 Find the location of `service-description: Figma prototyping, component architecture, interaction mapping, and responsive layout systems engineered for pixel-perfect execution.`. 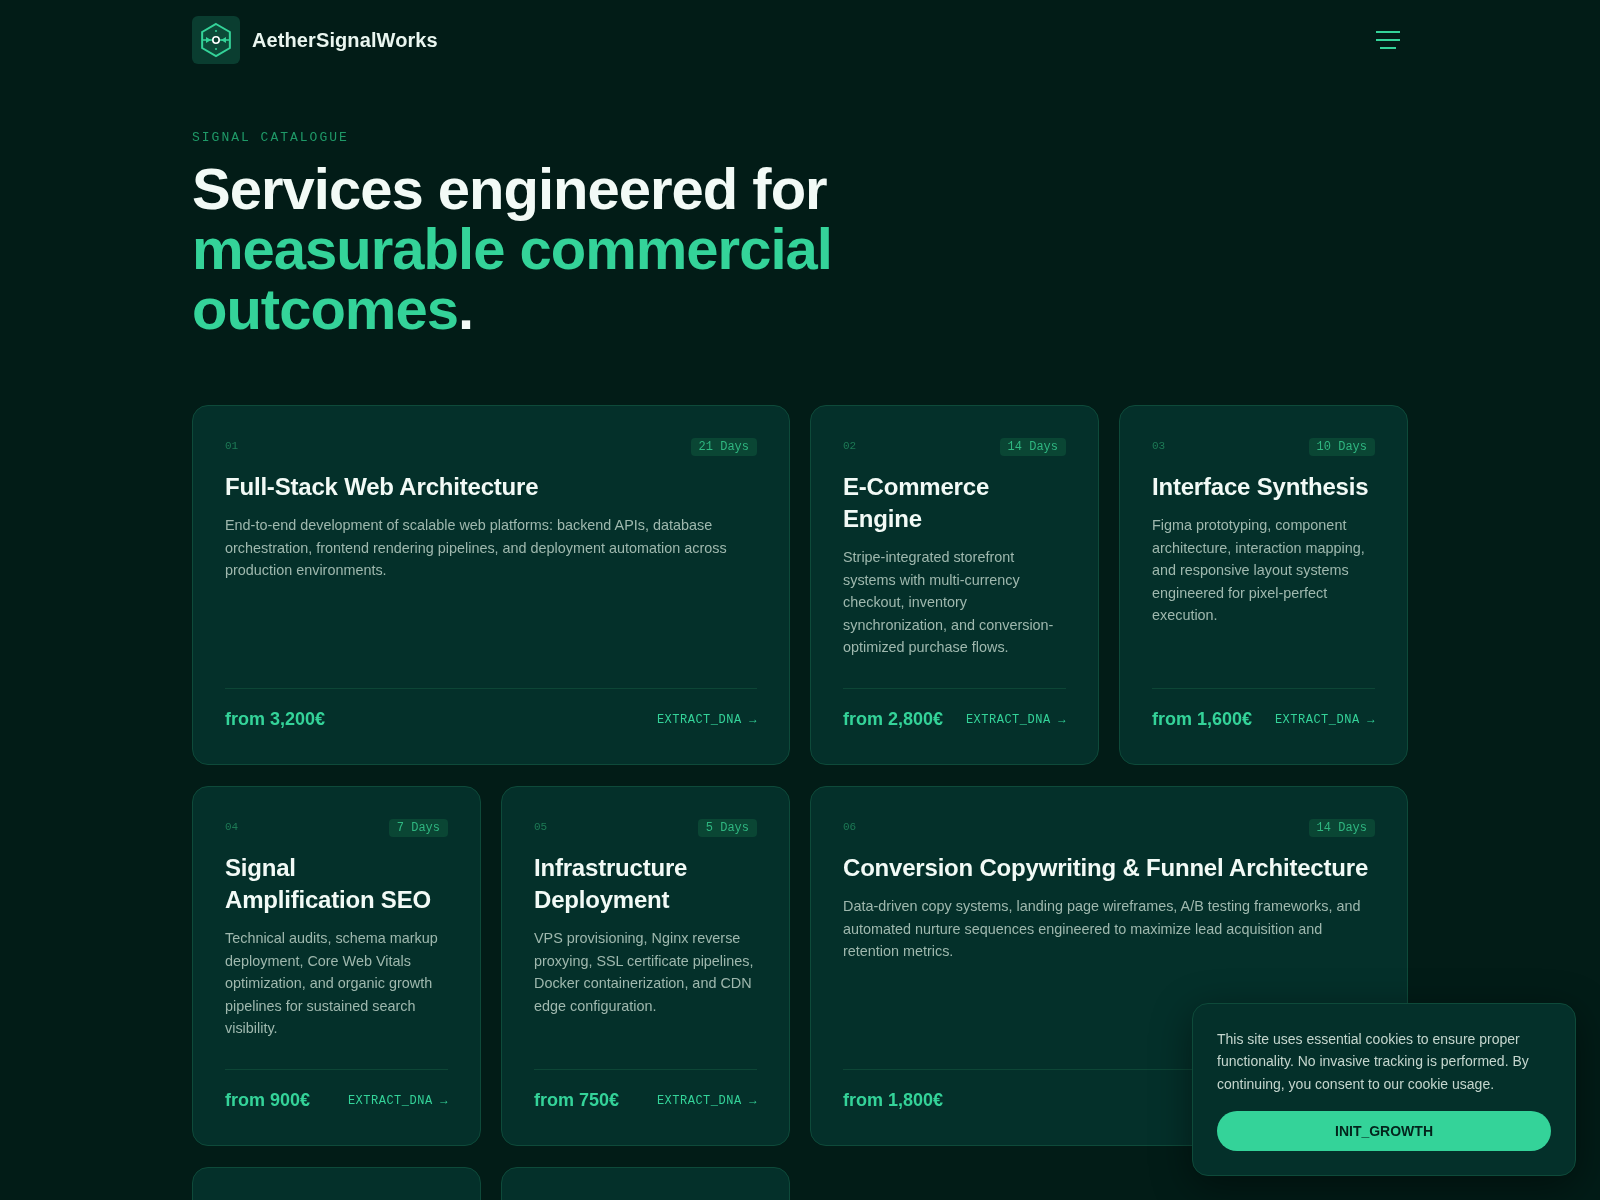

service-description: Figma prototyping, component architecture, interaction mapping, and responsive layout systems engineered for pixel-perfect execution. is located at coordinates (1259, 570).